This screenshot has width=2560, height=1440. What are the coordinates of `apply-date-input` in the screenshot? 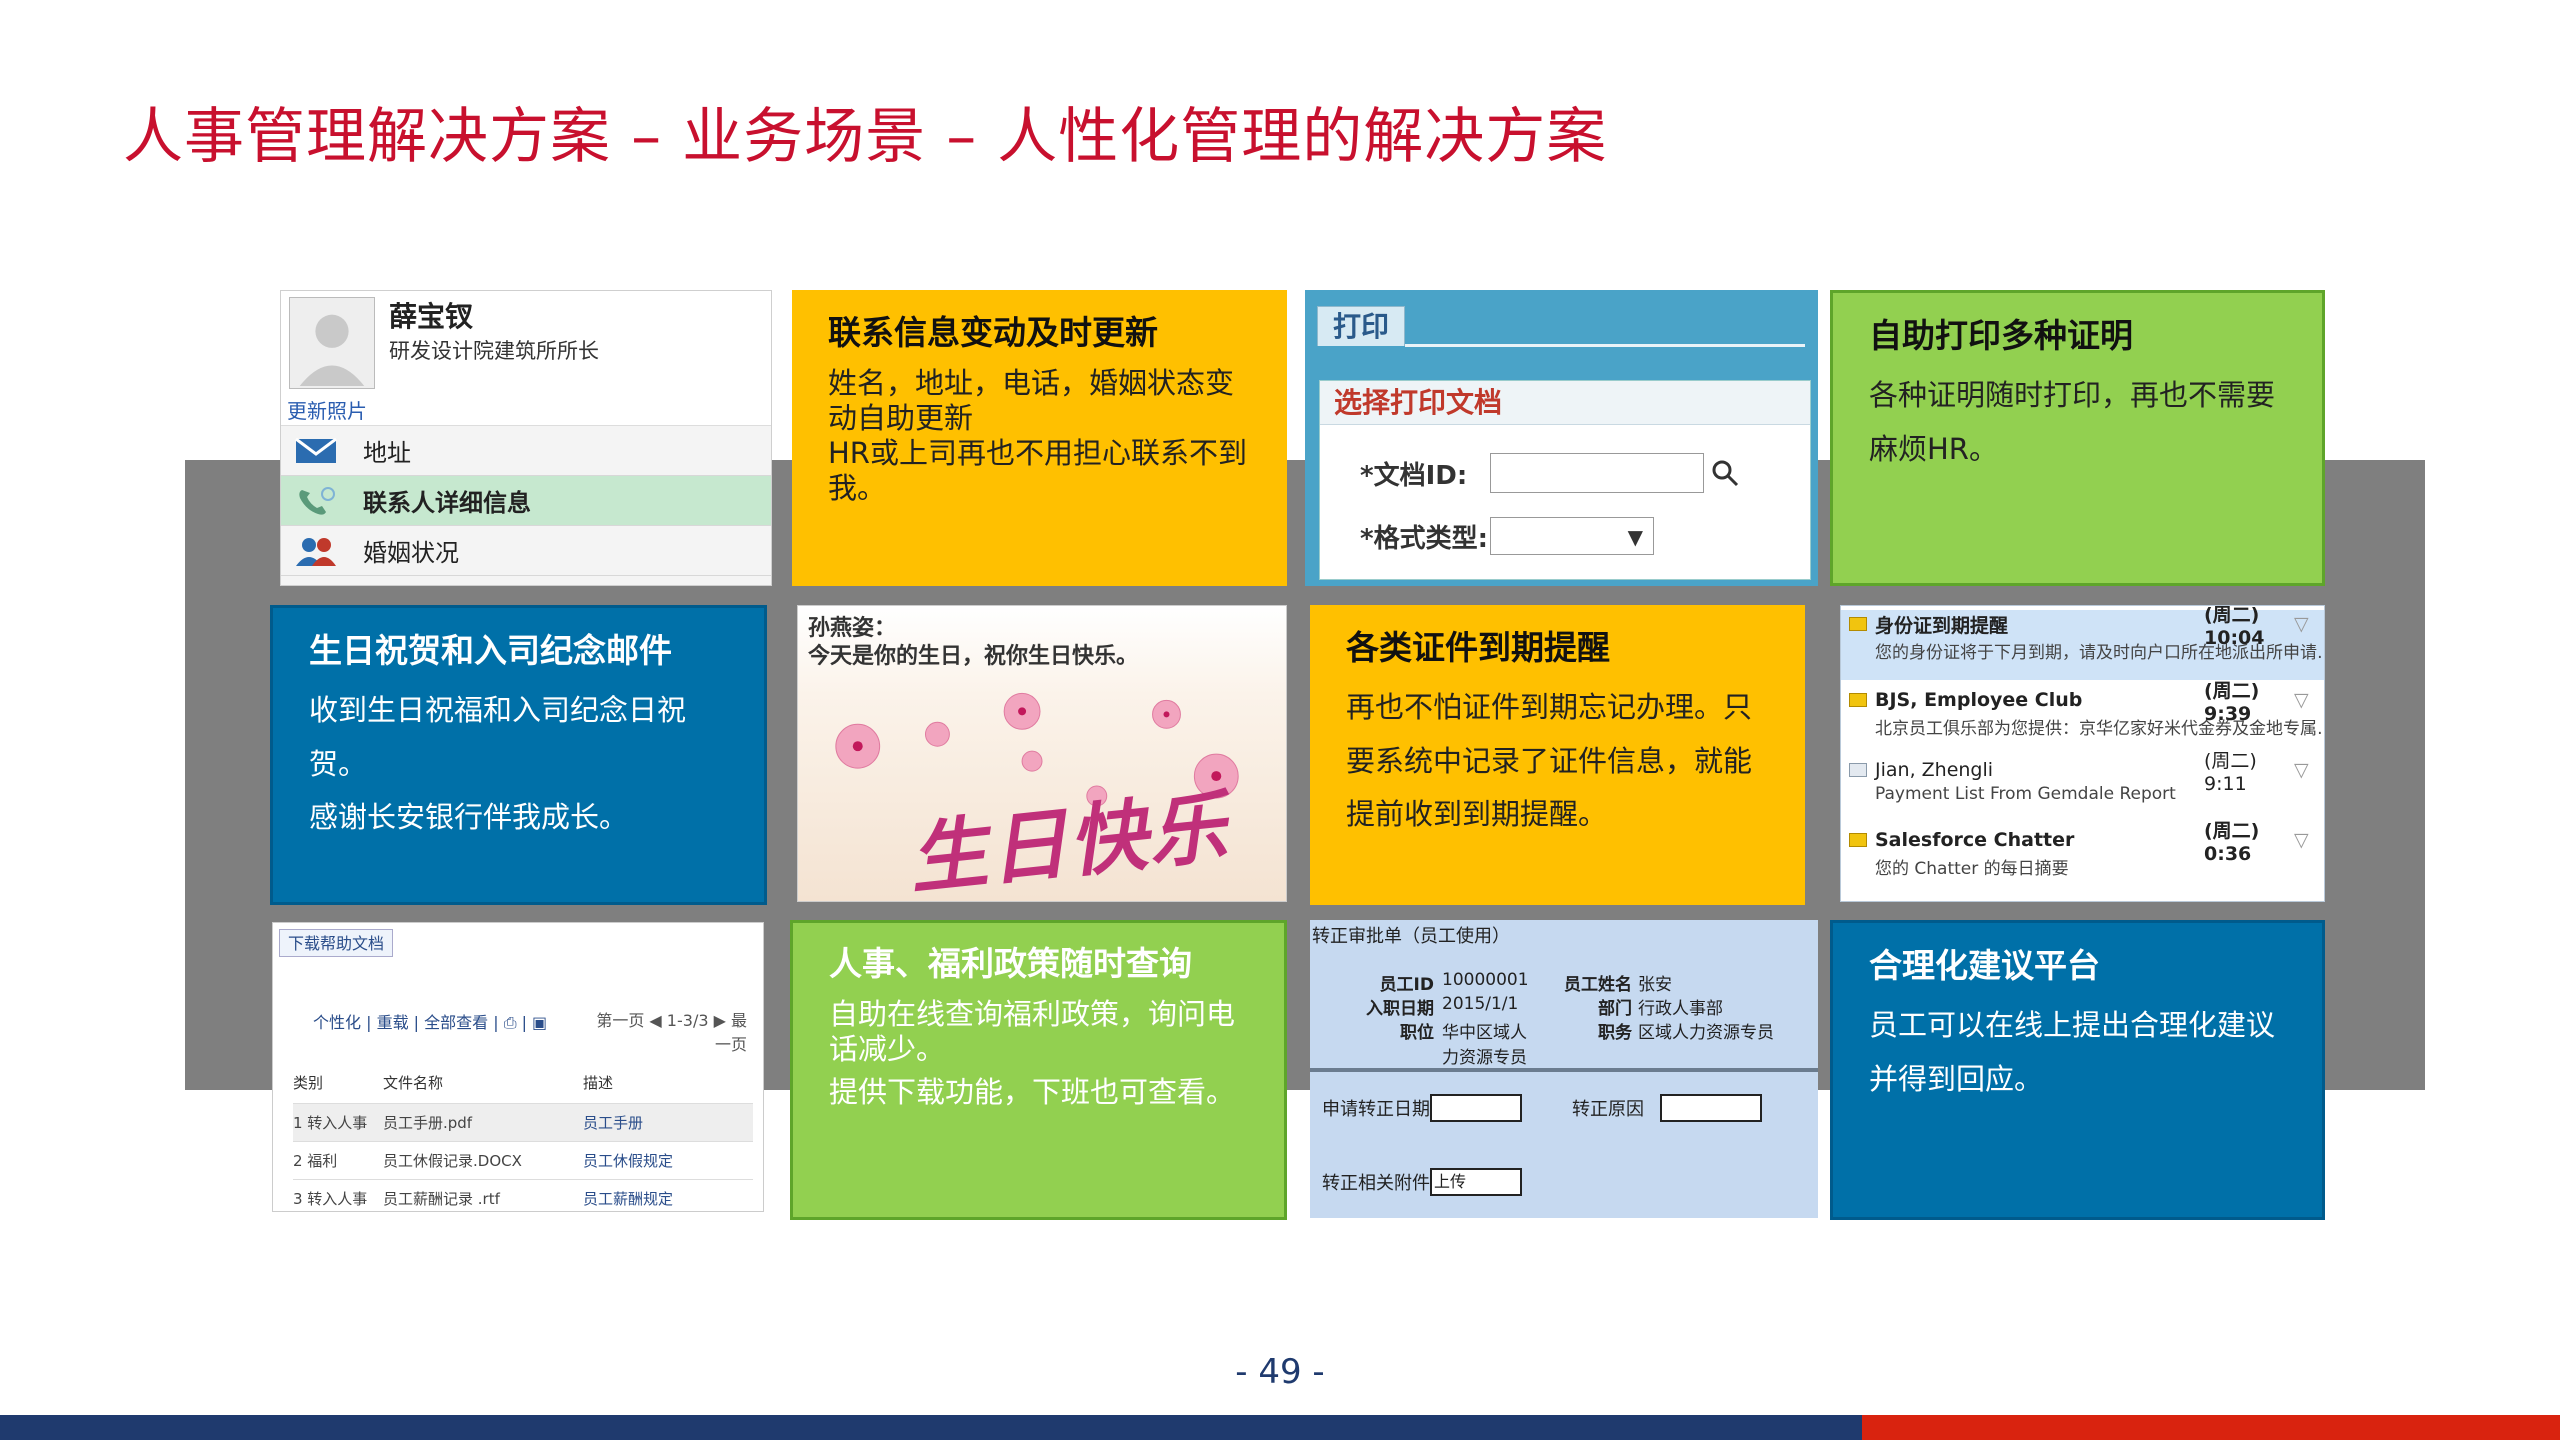 It's located at (1476, 1108).